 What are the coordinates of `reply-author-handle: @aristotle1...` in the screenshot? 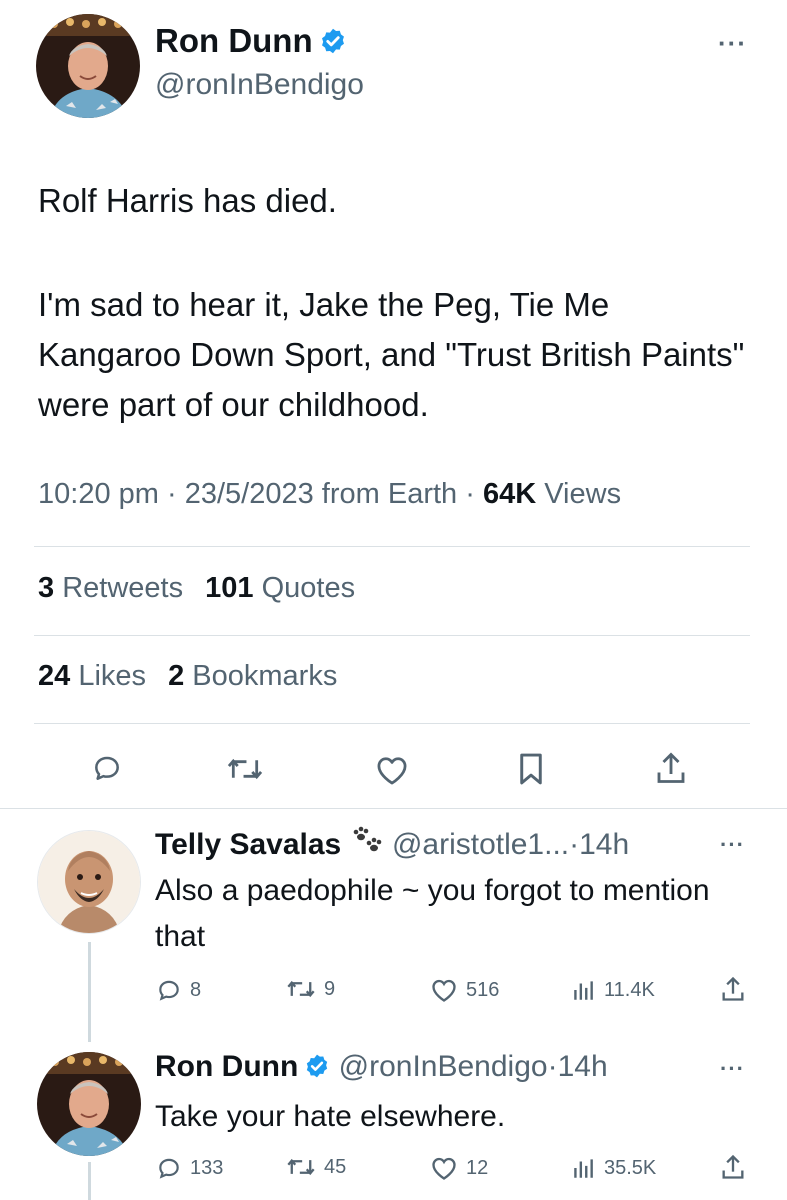 It's located at (480, 844).